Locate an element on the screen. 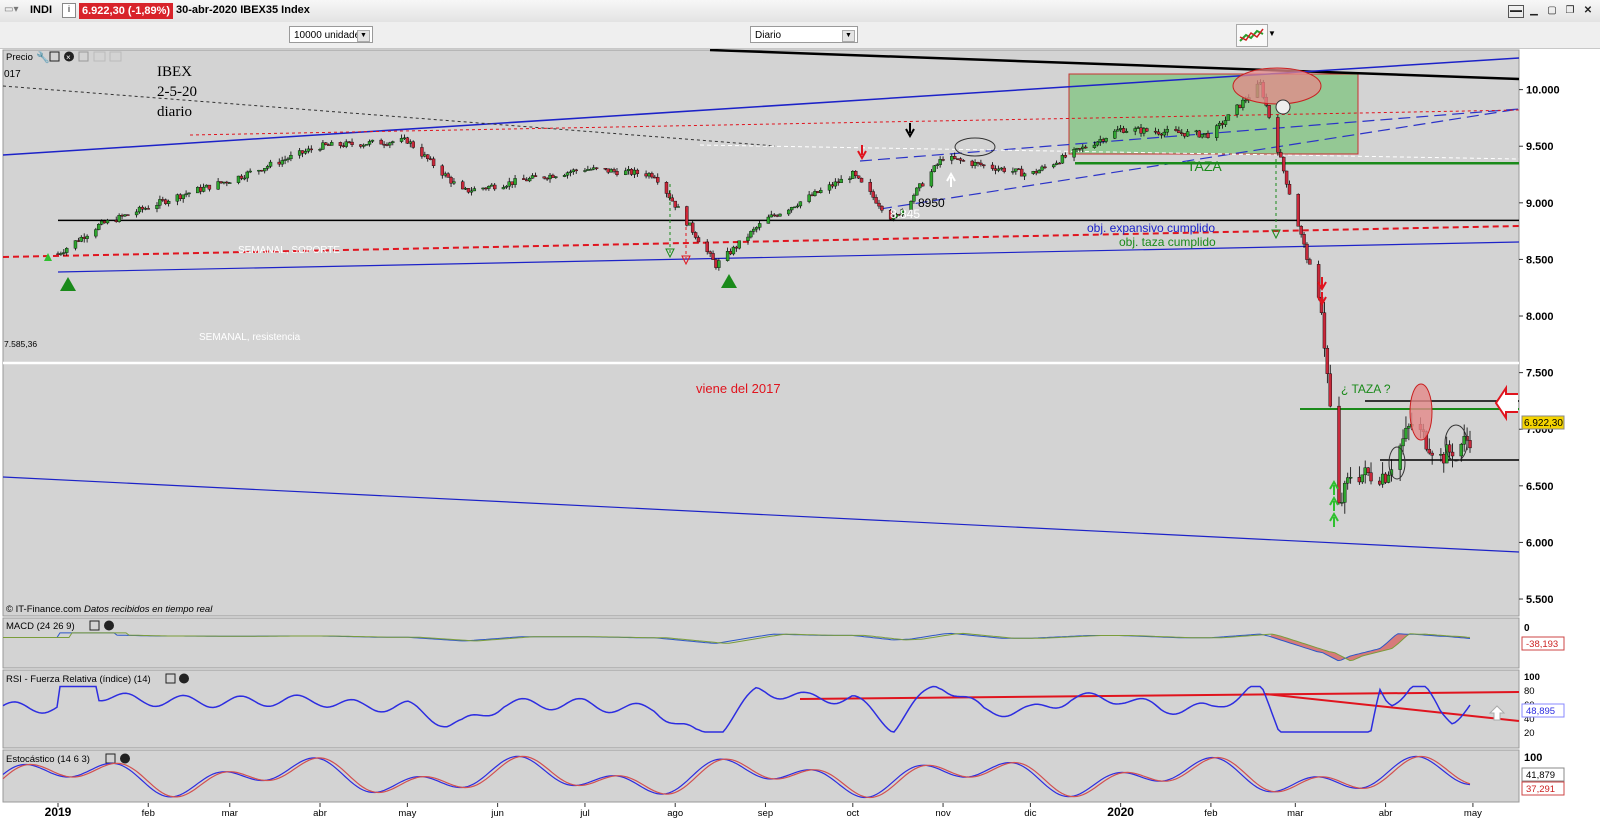  restore-icon: ❐ is located at coordinates (1570, 10).